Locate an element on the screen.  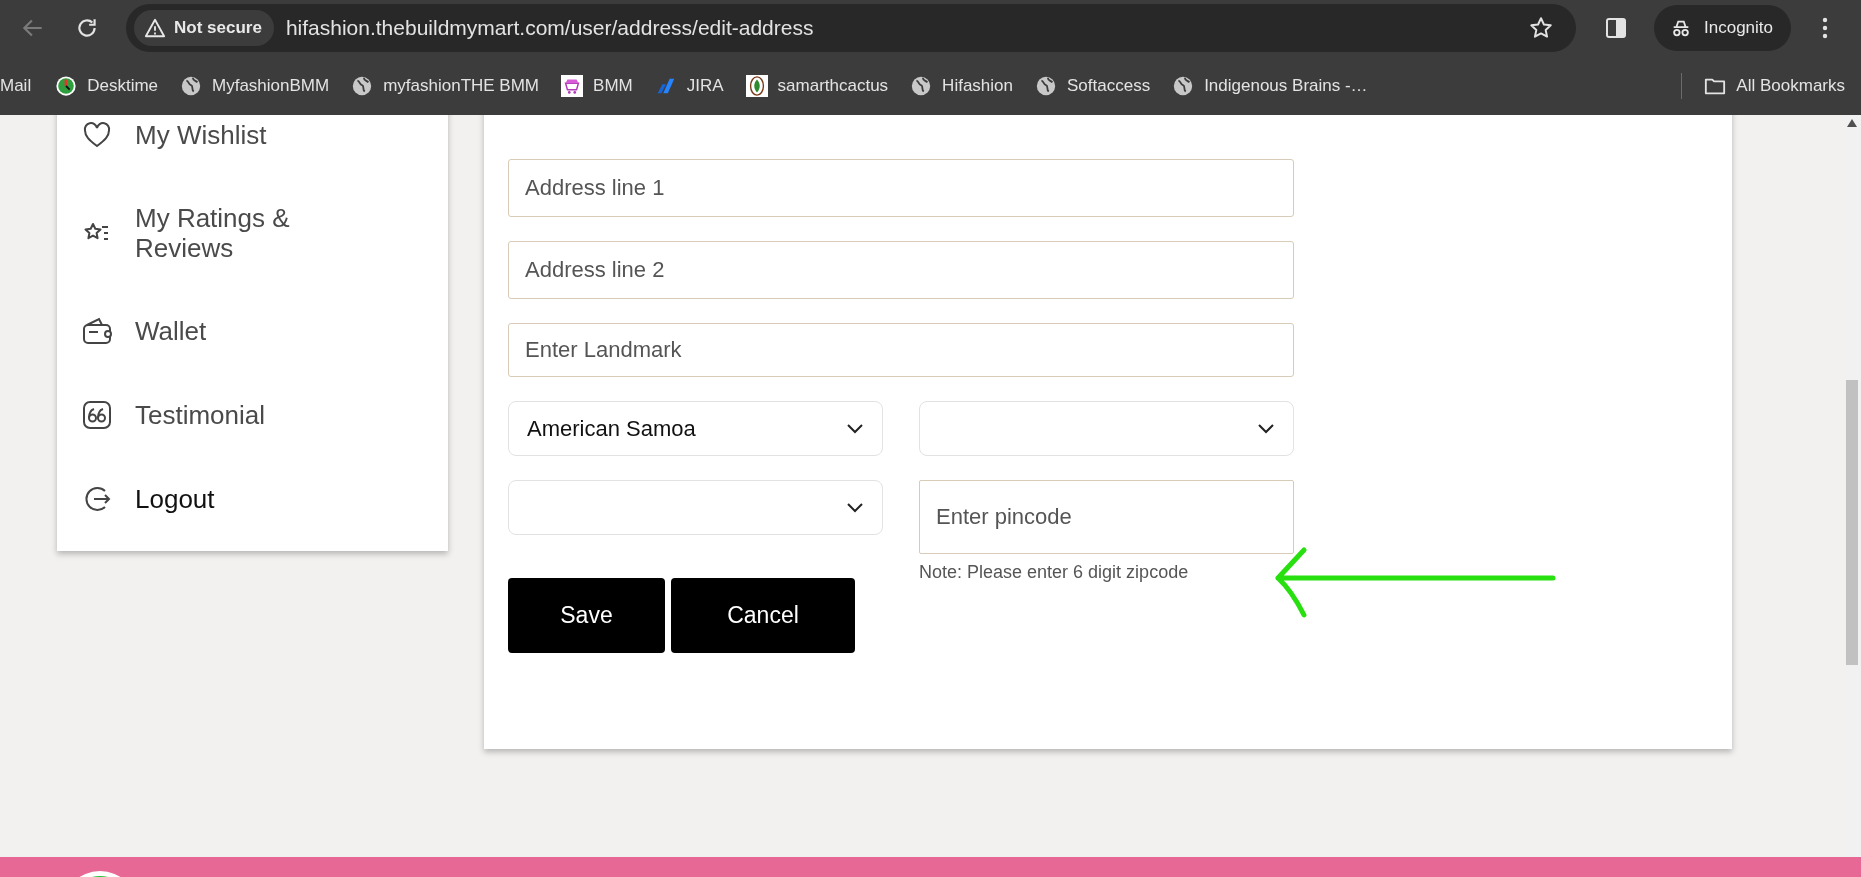
scroll-thumb is located at coordinates (1852, 522).